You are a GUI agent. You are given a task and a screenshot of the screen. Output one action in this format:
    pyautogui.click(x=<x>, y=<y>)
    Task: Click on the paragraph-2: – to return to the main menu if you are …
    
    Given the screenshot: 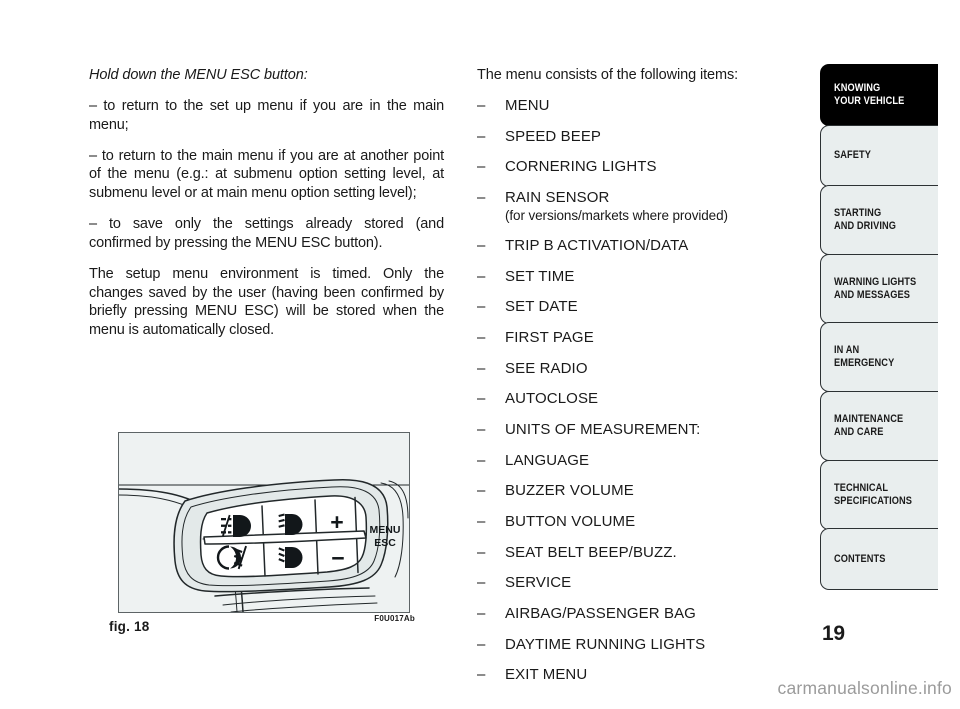 What is the action you would take?
    pyautogui.click(x=266, y=174)
    